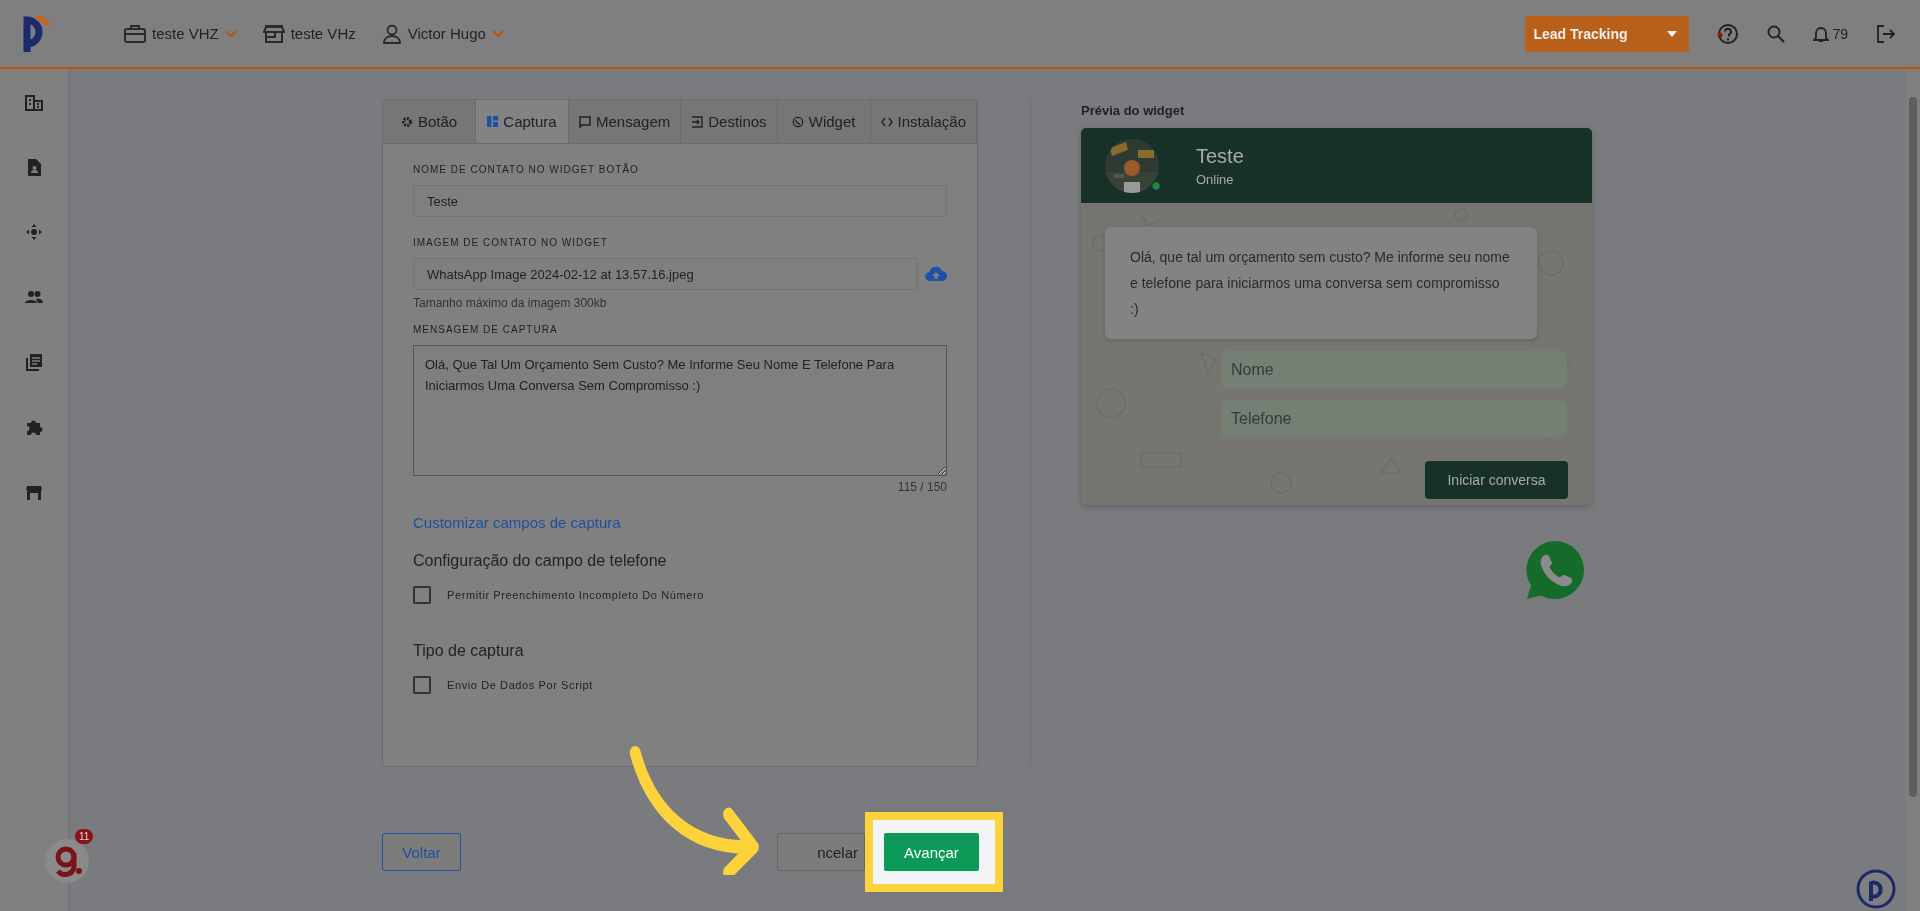 The width and height of the screenshot is (1920, 911). Describe the element at coordinates (34, 232) in the screenshot. I see `move-arrows-icon` at that location.